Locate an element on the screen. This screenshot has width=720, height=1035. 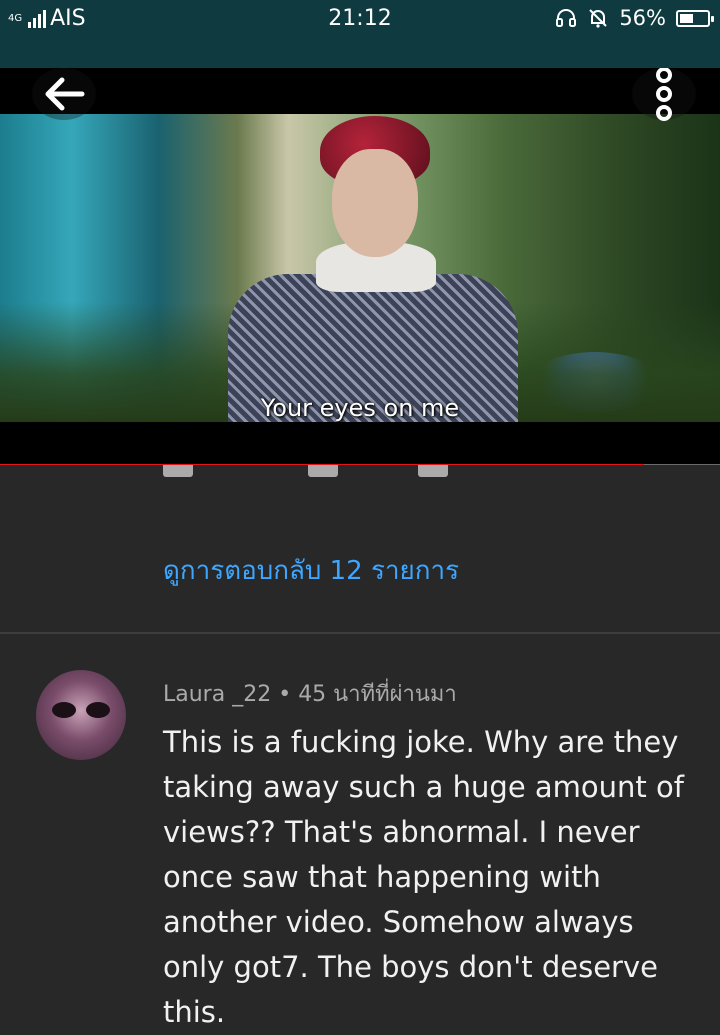
back-button is located at coordinates (64, 94).